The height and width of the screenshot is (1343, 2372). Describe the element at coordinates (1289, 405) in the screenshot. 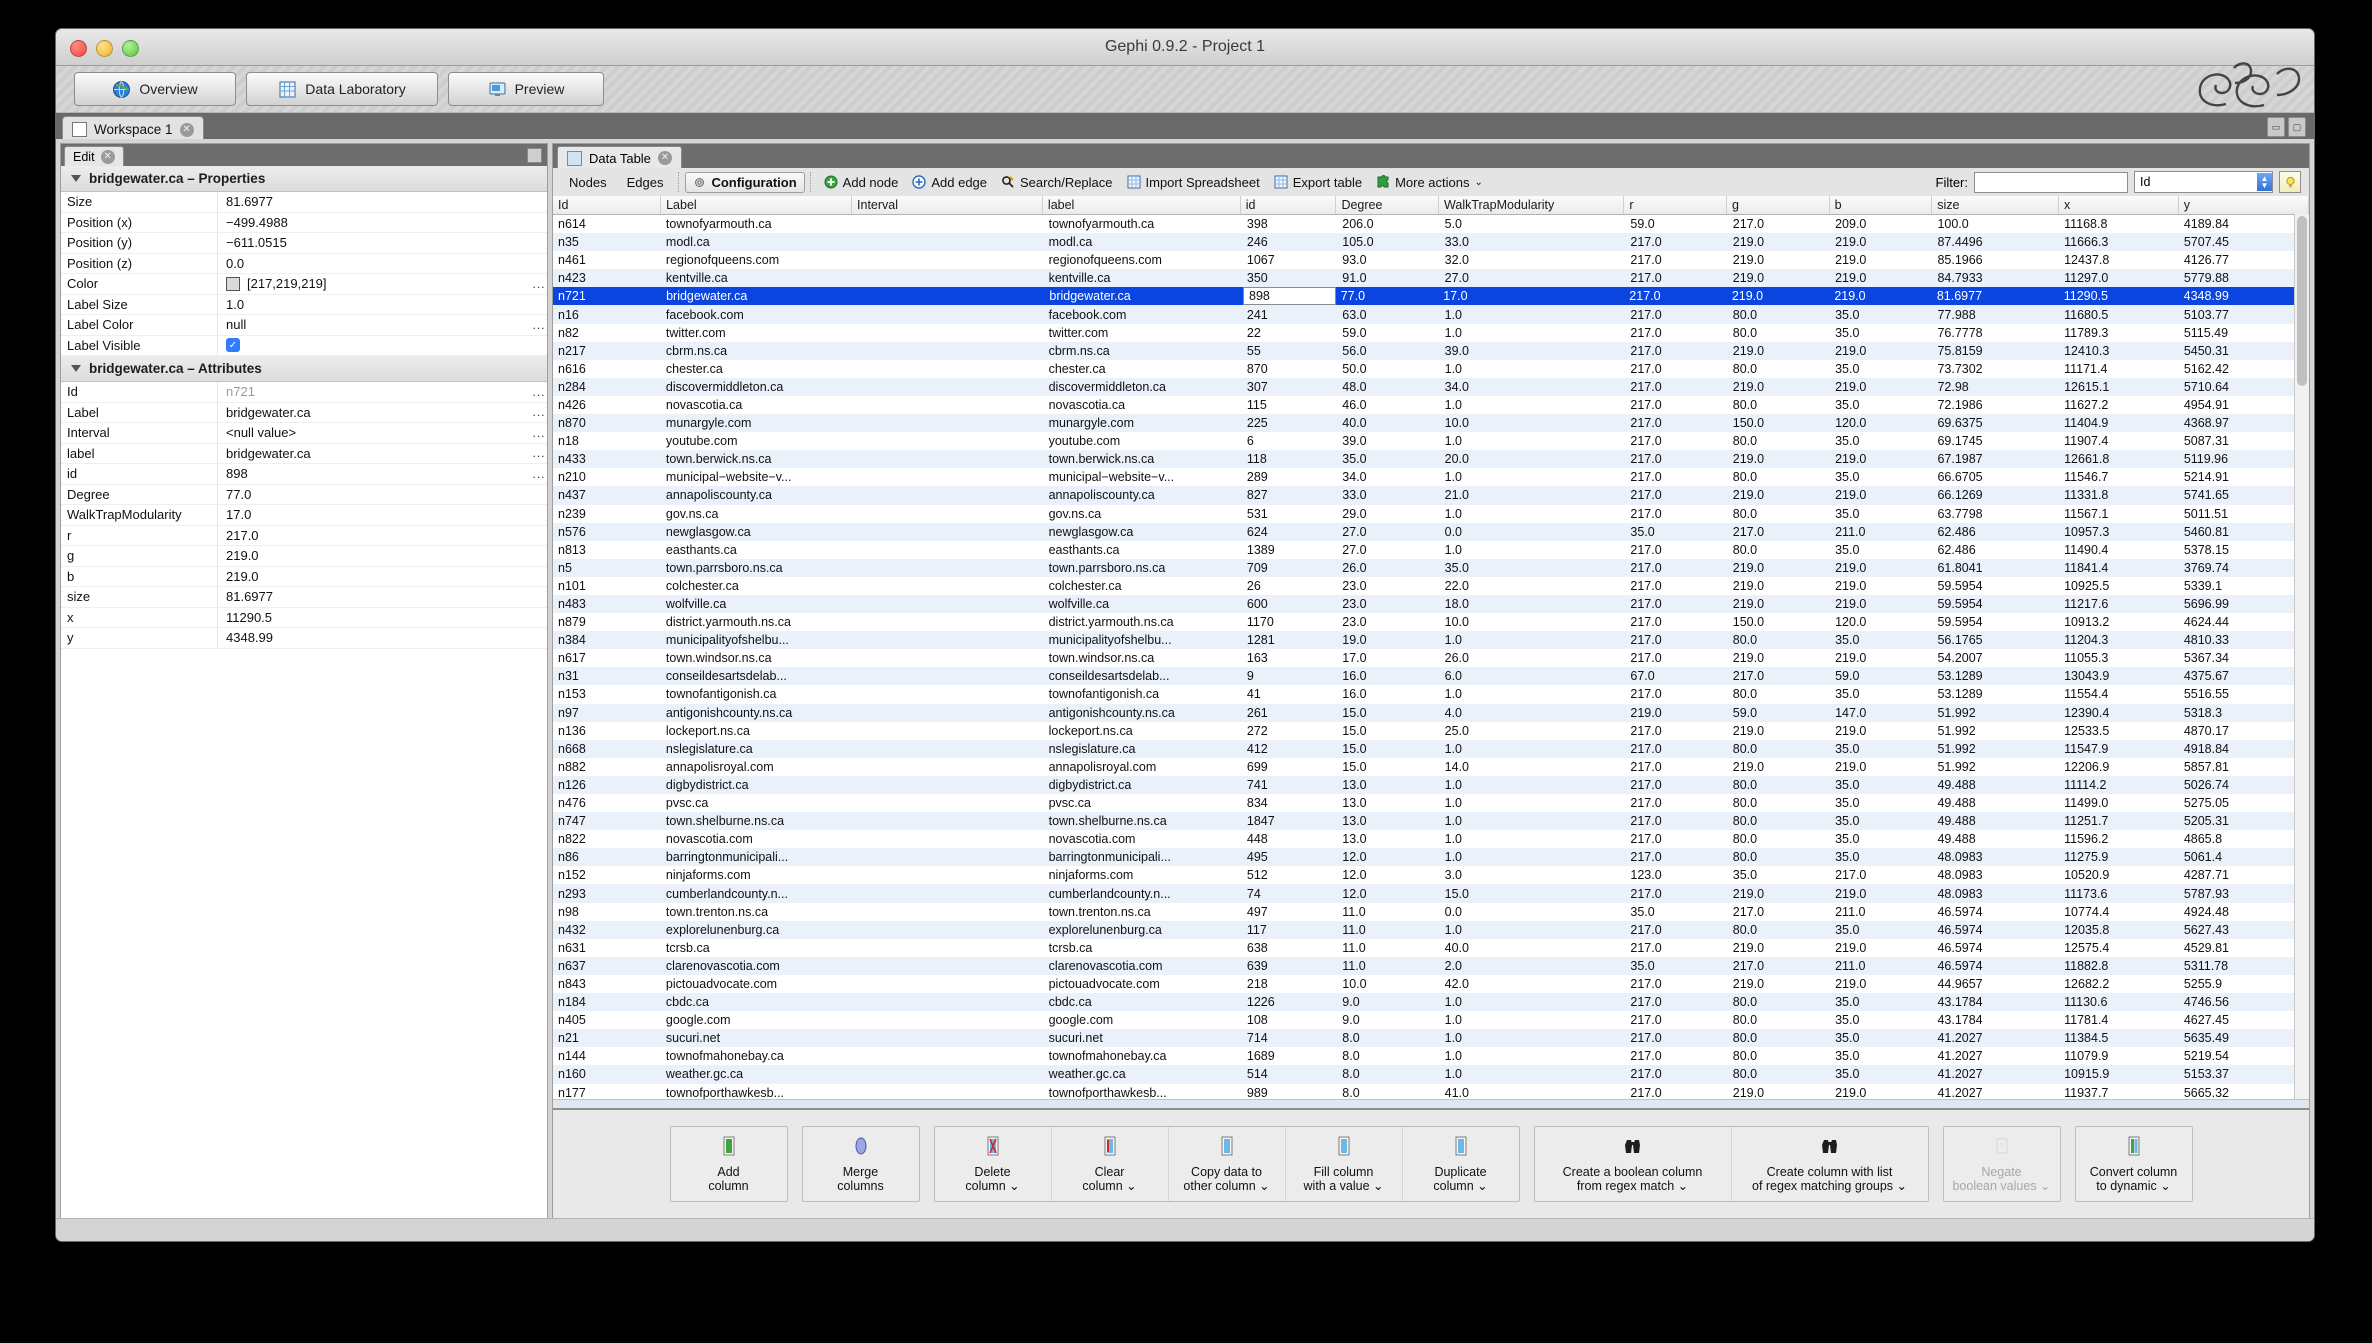

I see `table-cell: 115` at that location.